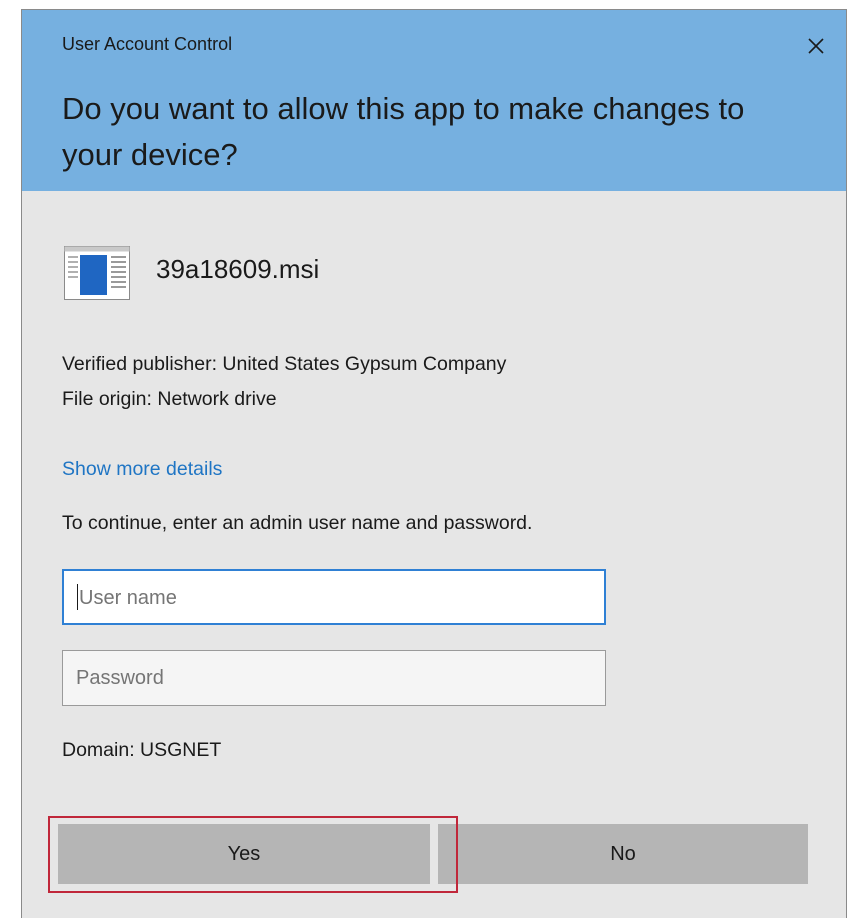 Image resolution: width=864 pixels, height=920 pixels. Describe the element at coordinates (169, 399) in the screenshot. I see `file-origin: File origin: Network drive` at that location.